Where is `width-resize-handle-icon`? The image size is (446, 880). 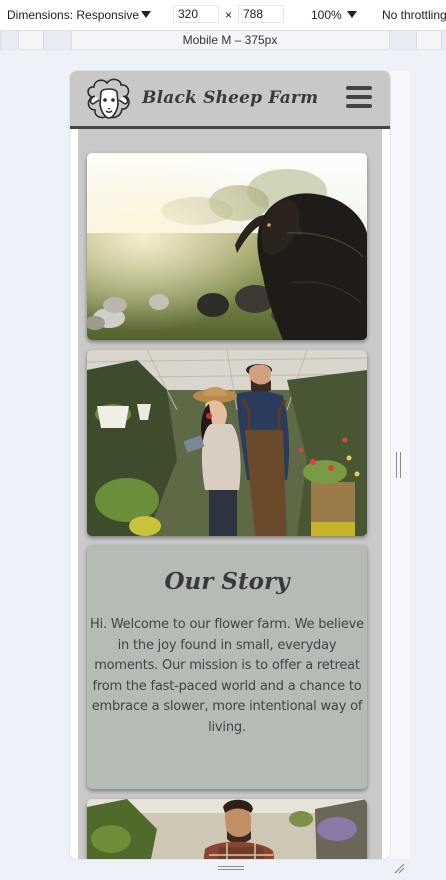
width-resize-handle-icon is located at coordinates (400, 465).